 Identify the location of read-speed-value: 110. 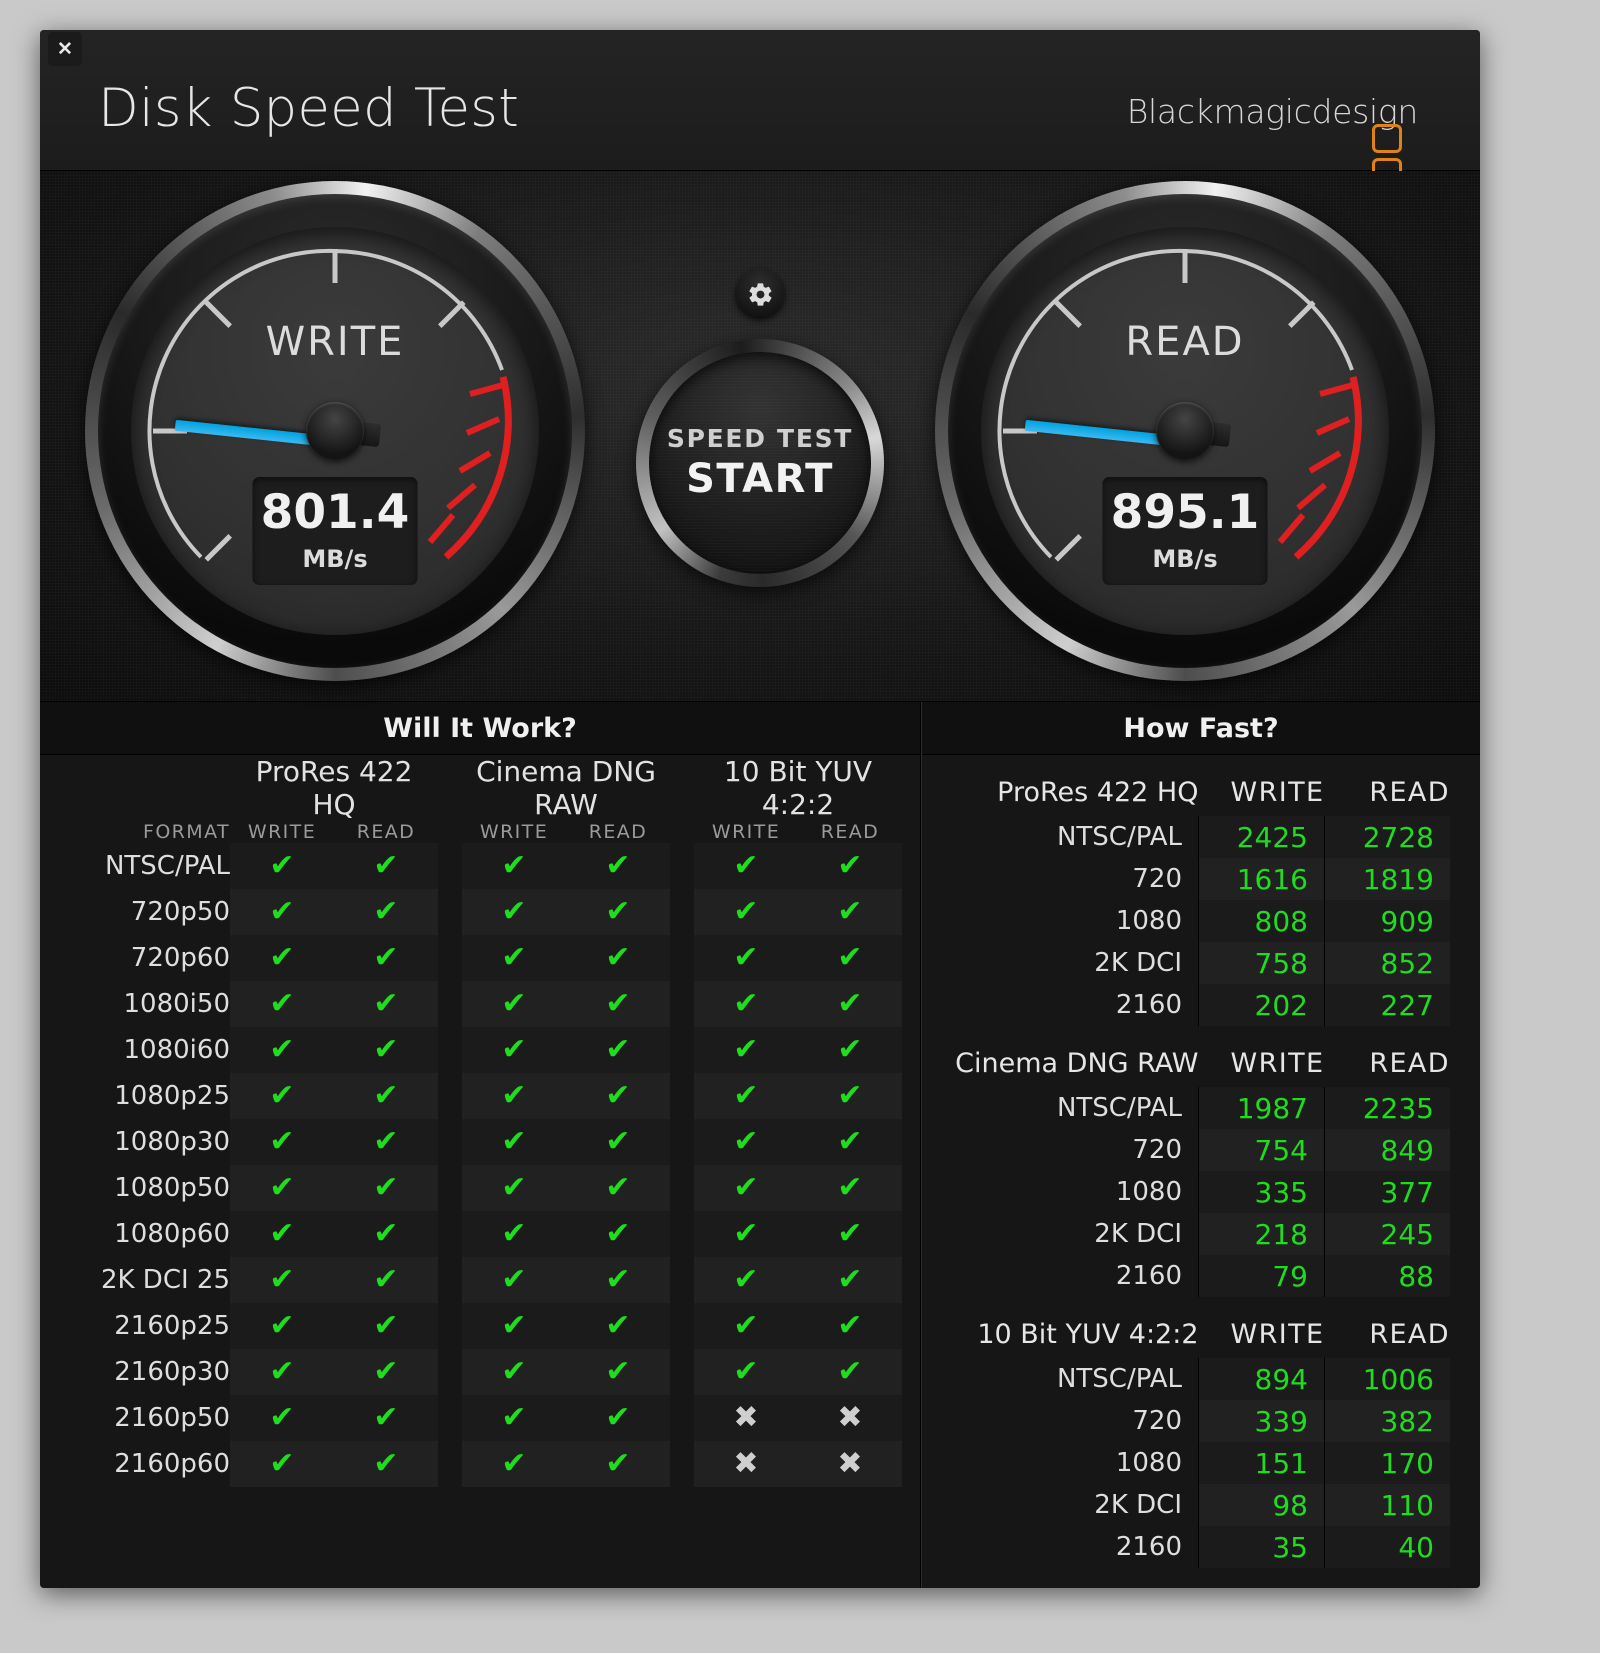
(1387, 1505).